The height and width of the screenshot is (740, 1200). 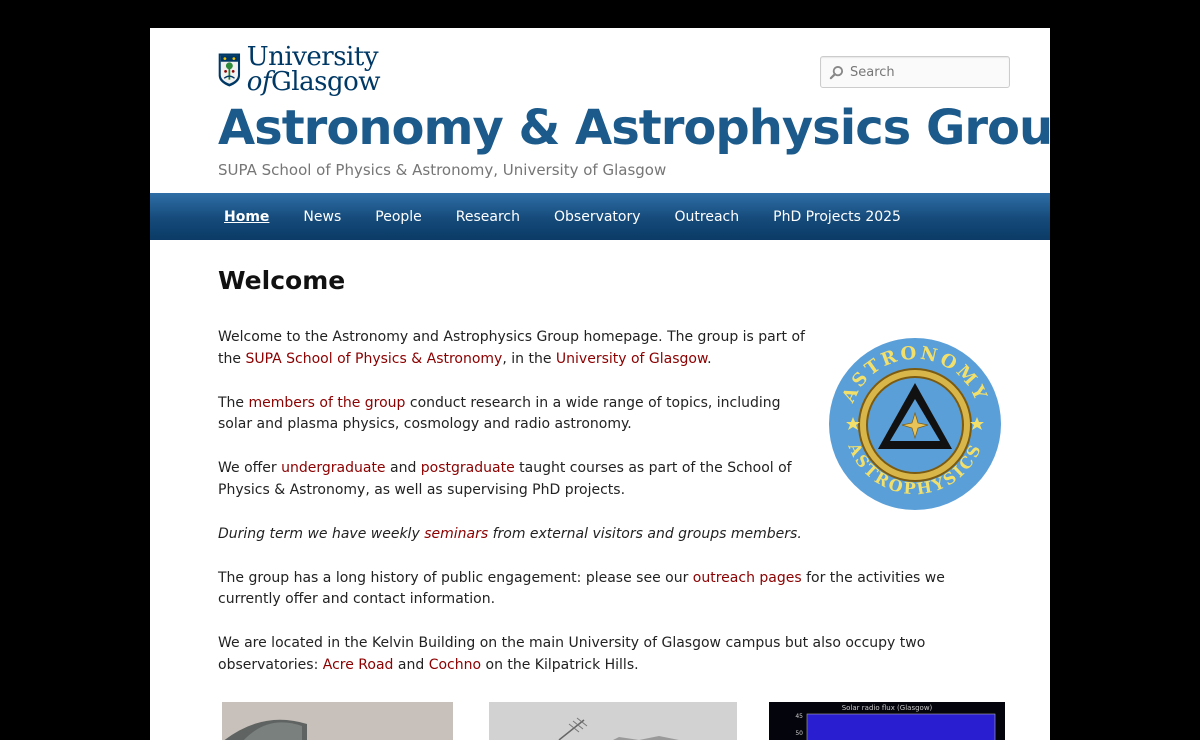 What do you see at coordinates (799, 716) in the screenshot?
I see `chart-tick-label: 45` at bounding box center [799, 716].